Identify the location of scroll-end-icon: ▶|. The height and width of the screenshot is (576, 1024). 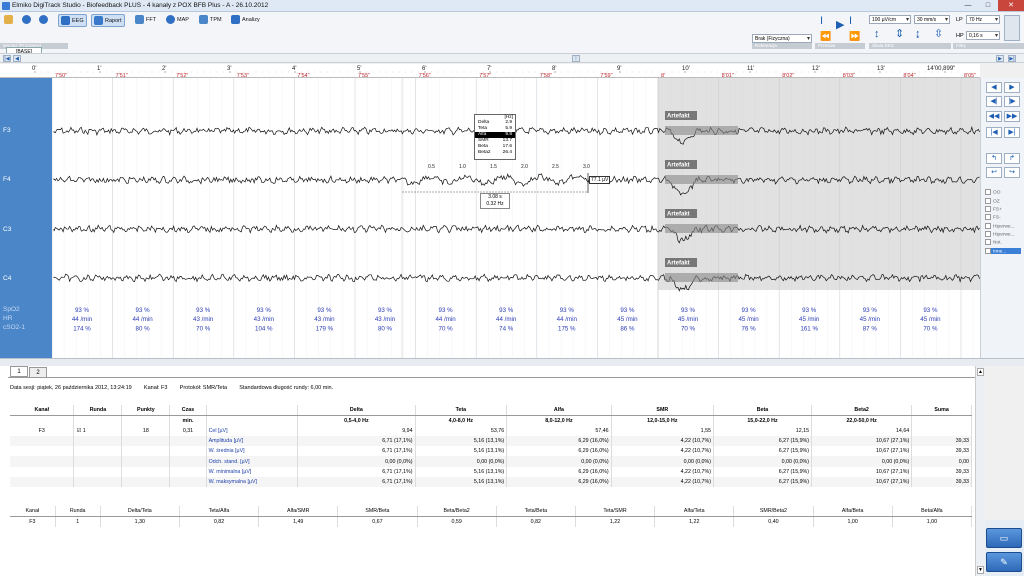
(1012, 58).